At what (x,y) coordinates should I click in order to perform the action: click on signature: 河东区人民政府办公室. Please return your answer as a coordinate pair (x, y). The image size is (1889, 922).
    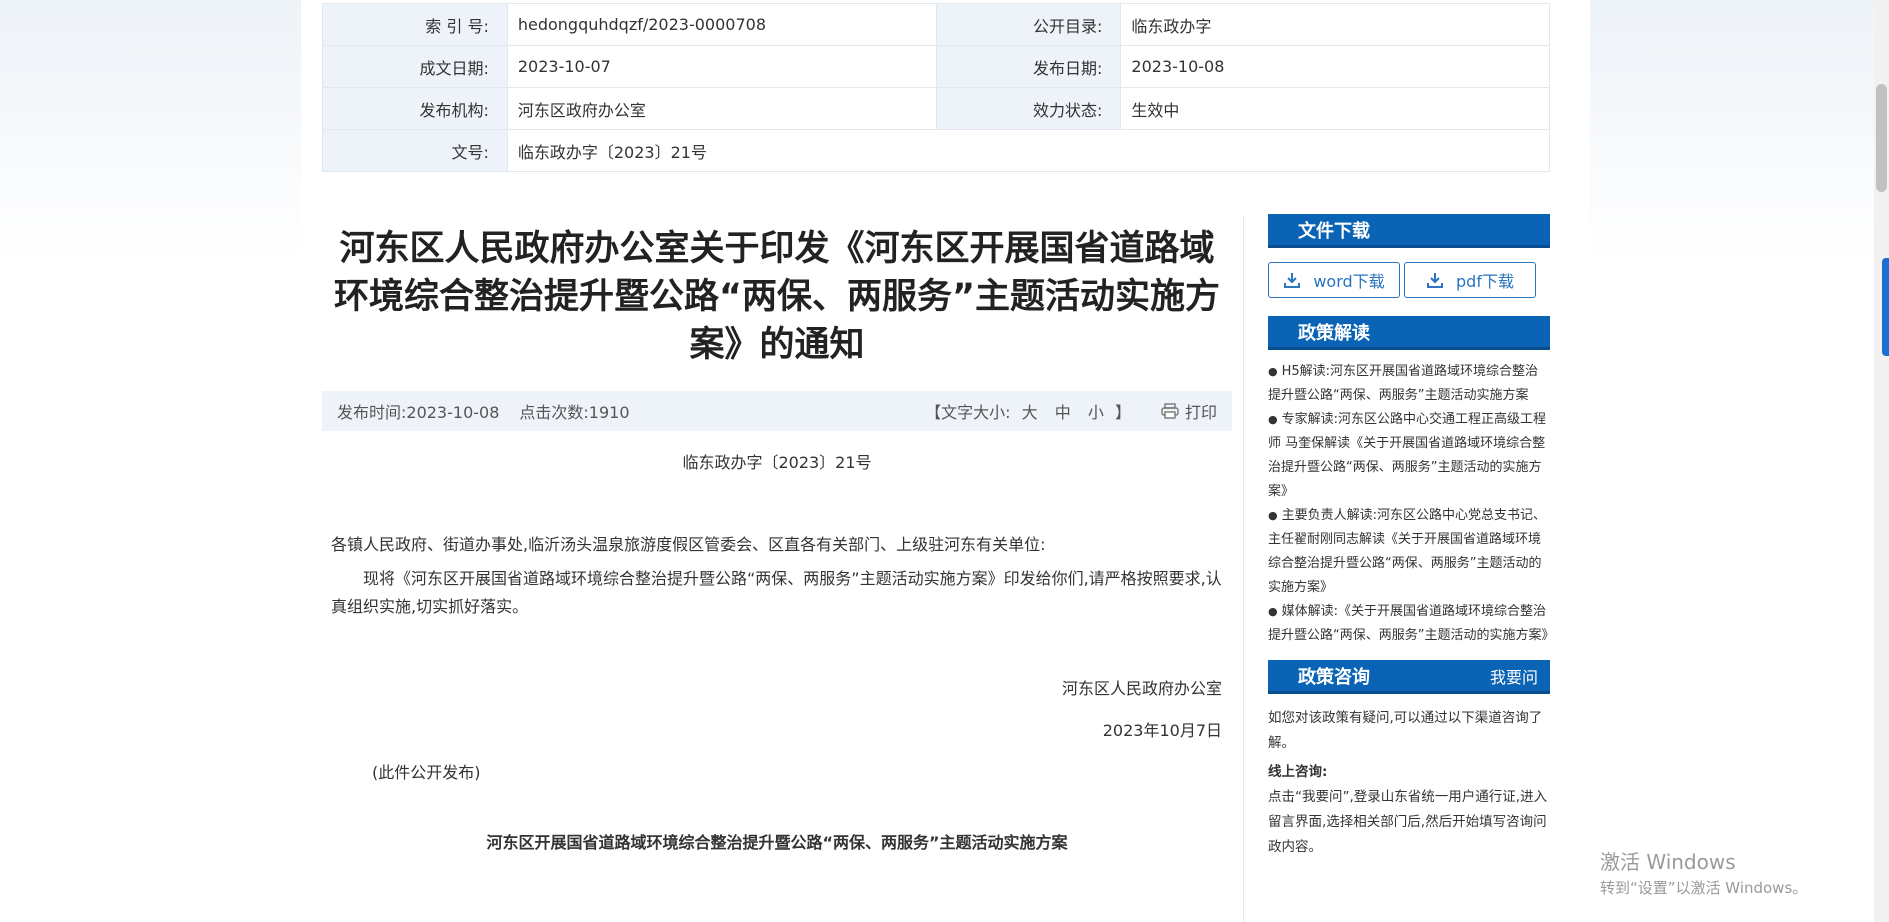
    Looking at the image, I should click on (1141, 688).